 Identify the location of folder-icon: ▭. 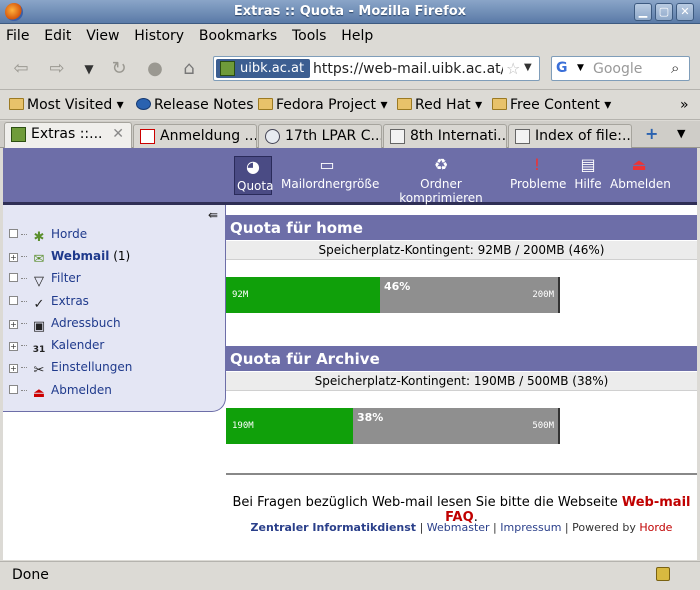
(327, 164).